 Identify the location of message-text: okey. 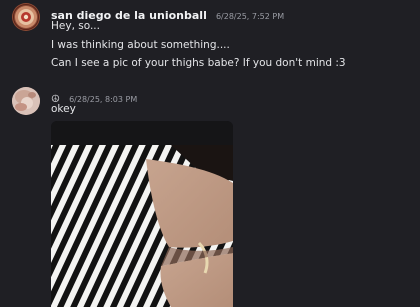
(63, 109).